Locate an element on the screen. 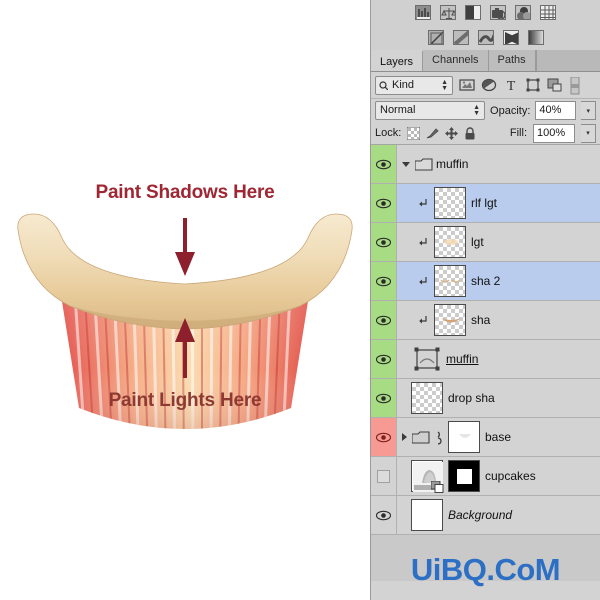 The image size is (600, 600). layer-row-muffin-group: muffin is located at coordinates (485, 164).